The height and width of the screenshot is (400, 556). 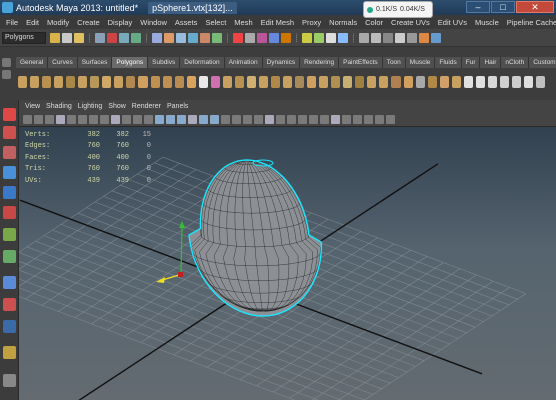 I want to click on menu-modify: Modify, so click(x=58, y=22).